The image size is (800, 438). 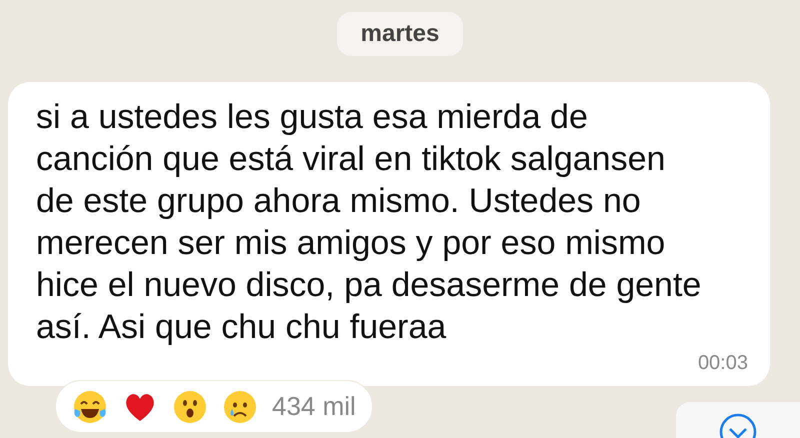 I want to click on date-label: martes, so click(x=400, y=34).